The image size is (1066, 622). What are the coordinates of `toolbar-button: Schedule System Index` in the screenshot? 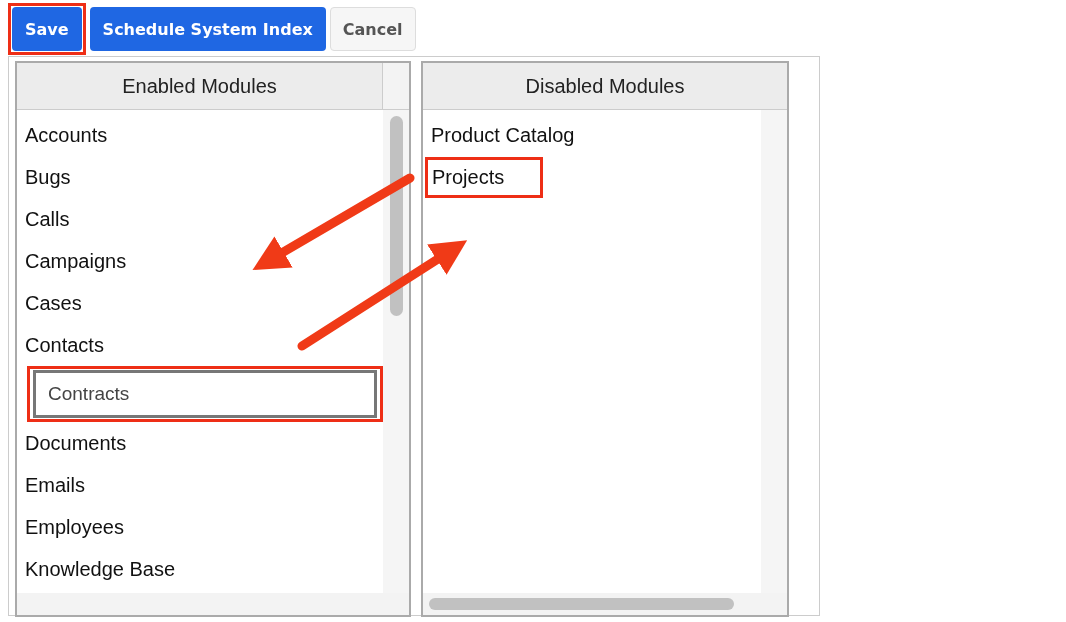 It's located at (207, 29).